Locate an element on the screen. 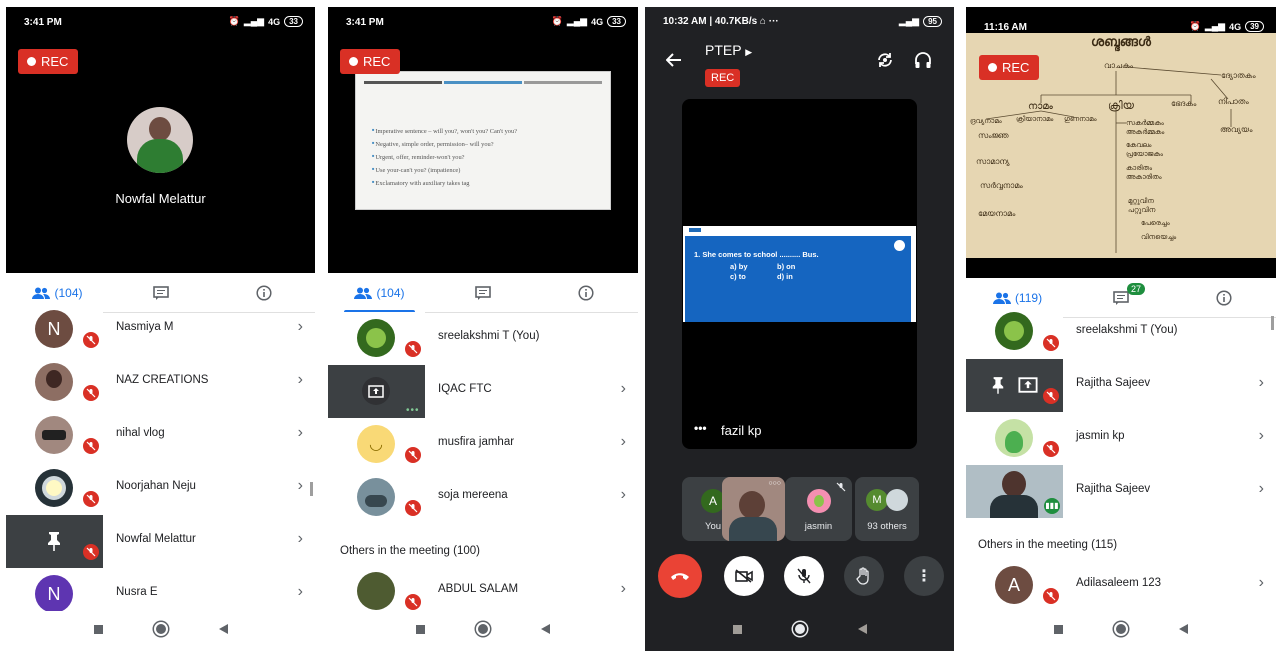 Image resolution: width=1282 pixels, height=651 pixels. headphones-icon is located at coordinates (923, 60).